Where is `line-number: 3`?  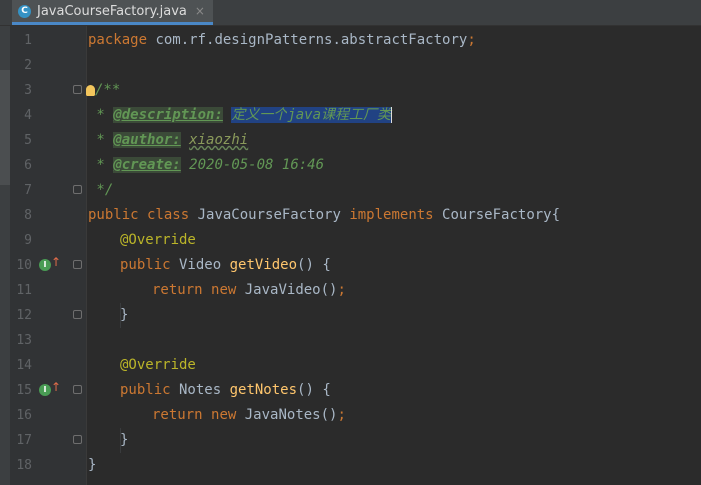 line-number: 3 is located at coordinates (28, 90).